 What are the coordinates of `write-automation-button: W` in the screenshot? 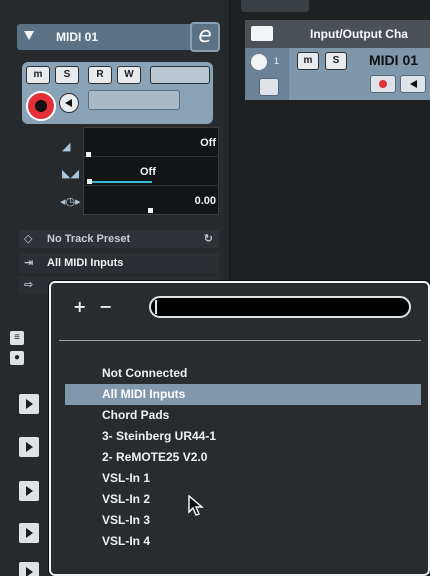 It's located at (129, 75).